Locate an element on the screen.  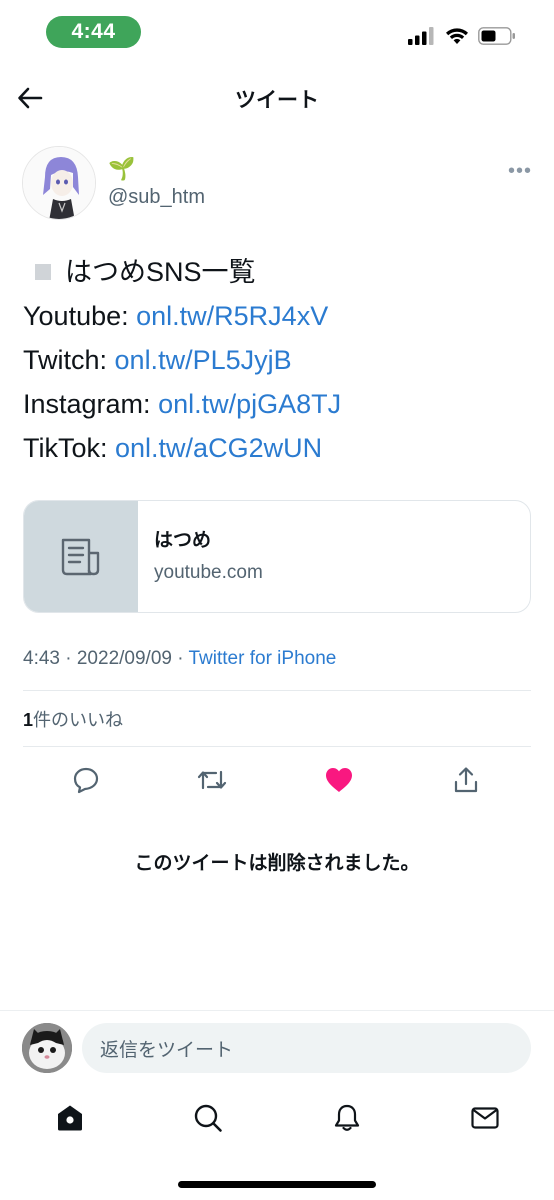
author-display-name: 🌱 is located at coordinates (121, 169).